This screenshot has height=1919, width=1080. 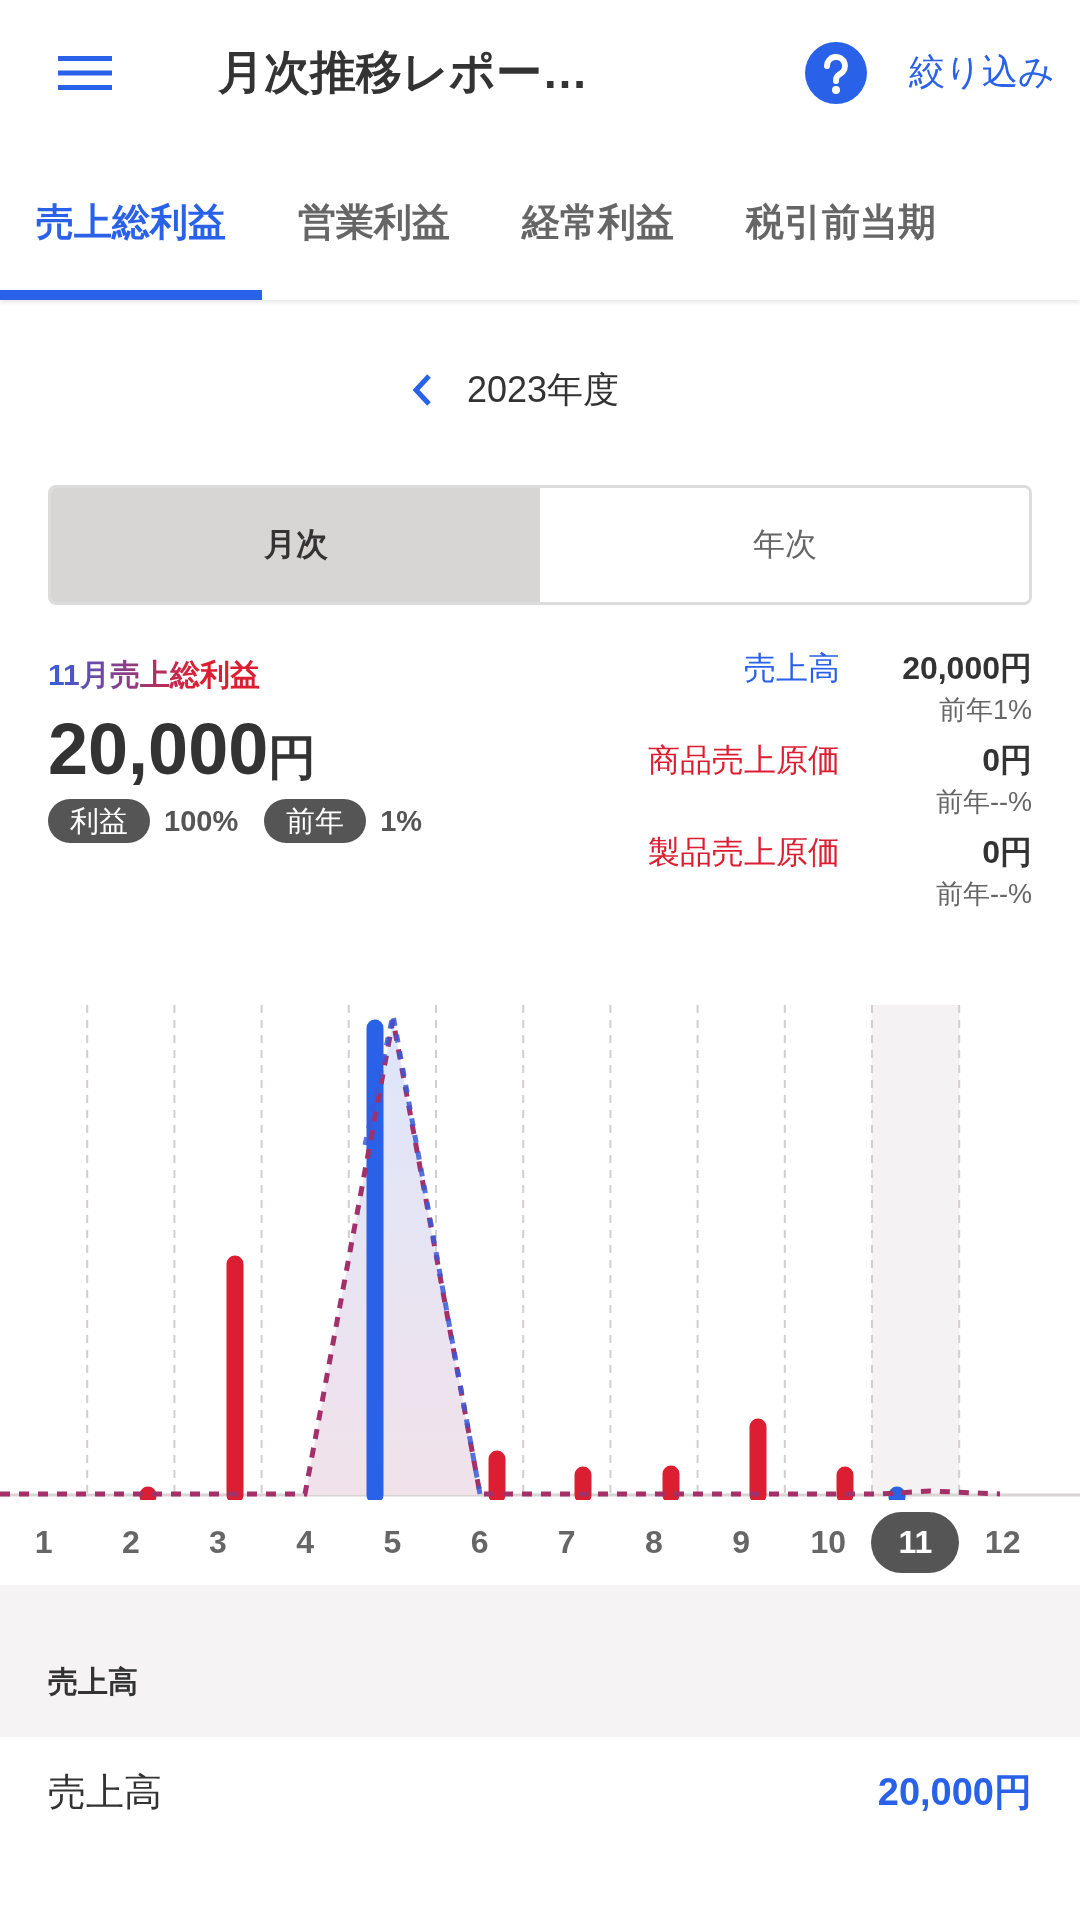 I want to click on month-label: 10, so click(x=828, y=1542).